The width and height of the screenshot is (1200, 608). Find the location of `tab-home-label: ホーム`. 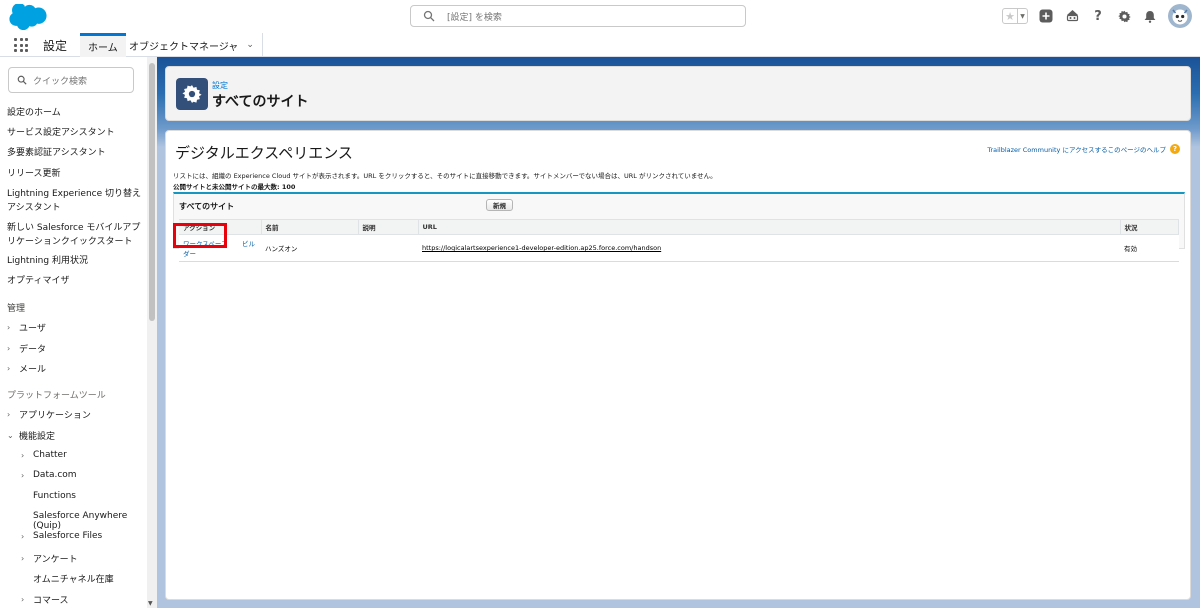

tab-home-label: ホーム is located at coordinates (103, 48).